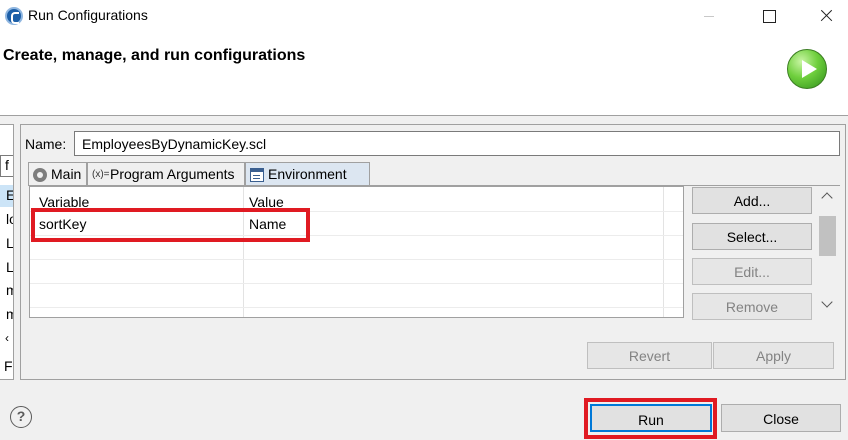 This screenshot has width=848, height=440. Describe the element at coordinates (457, 143) in the screenshot. I see `name-input: EmployeesByDynamicKey.scl` at that location.